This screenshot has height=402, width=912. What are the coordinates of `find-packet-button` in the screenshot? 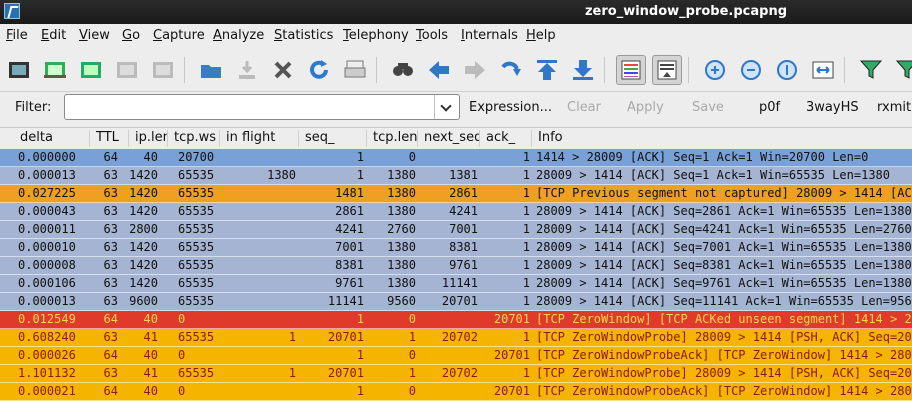 It's located at (403, 70).